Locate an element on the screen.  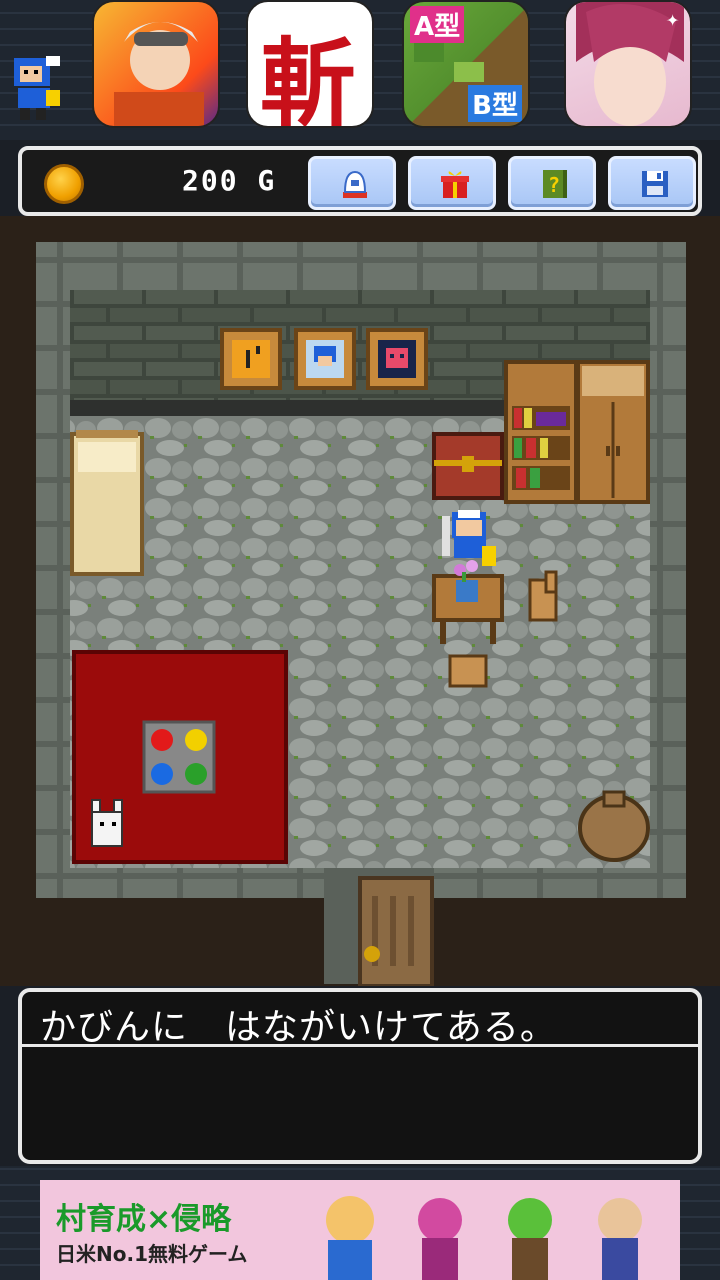
message-divider is located at coordinates (360, 1045).